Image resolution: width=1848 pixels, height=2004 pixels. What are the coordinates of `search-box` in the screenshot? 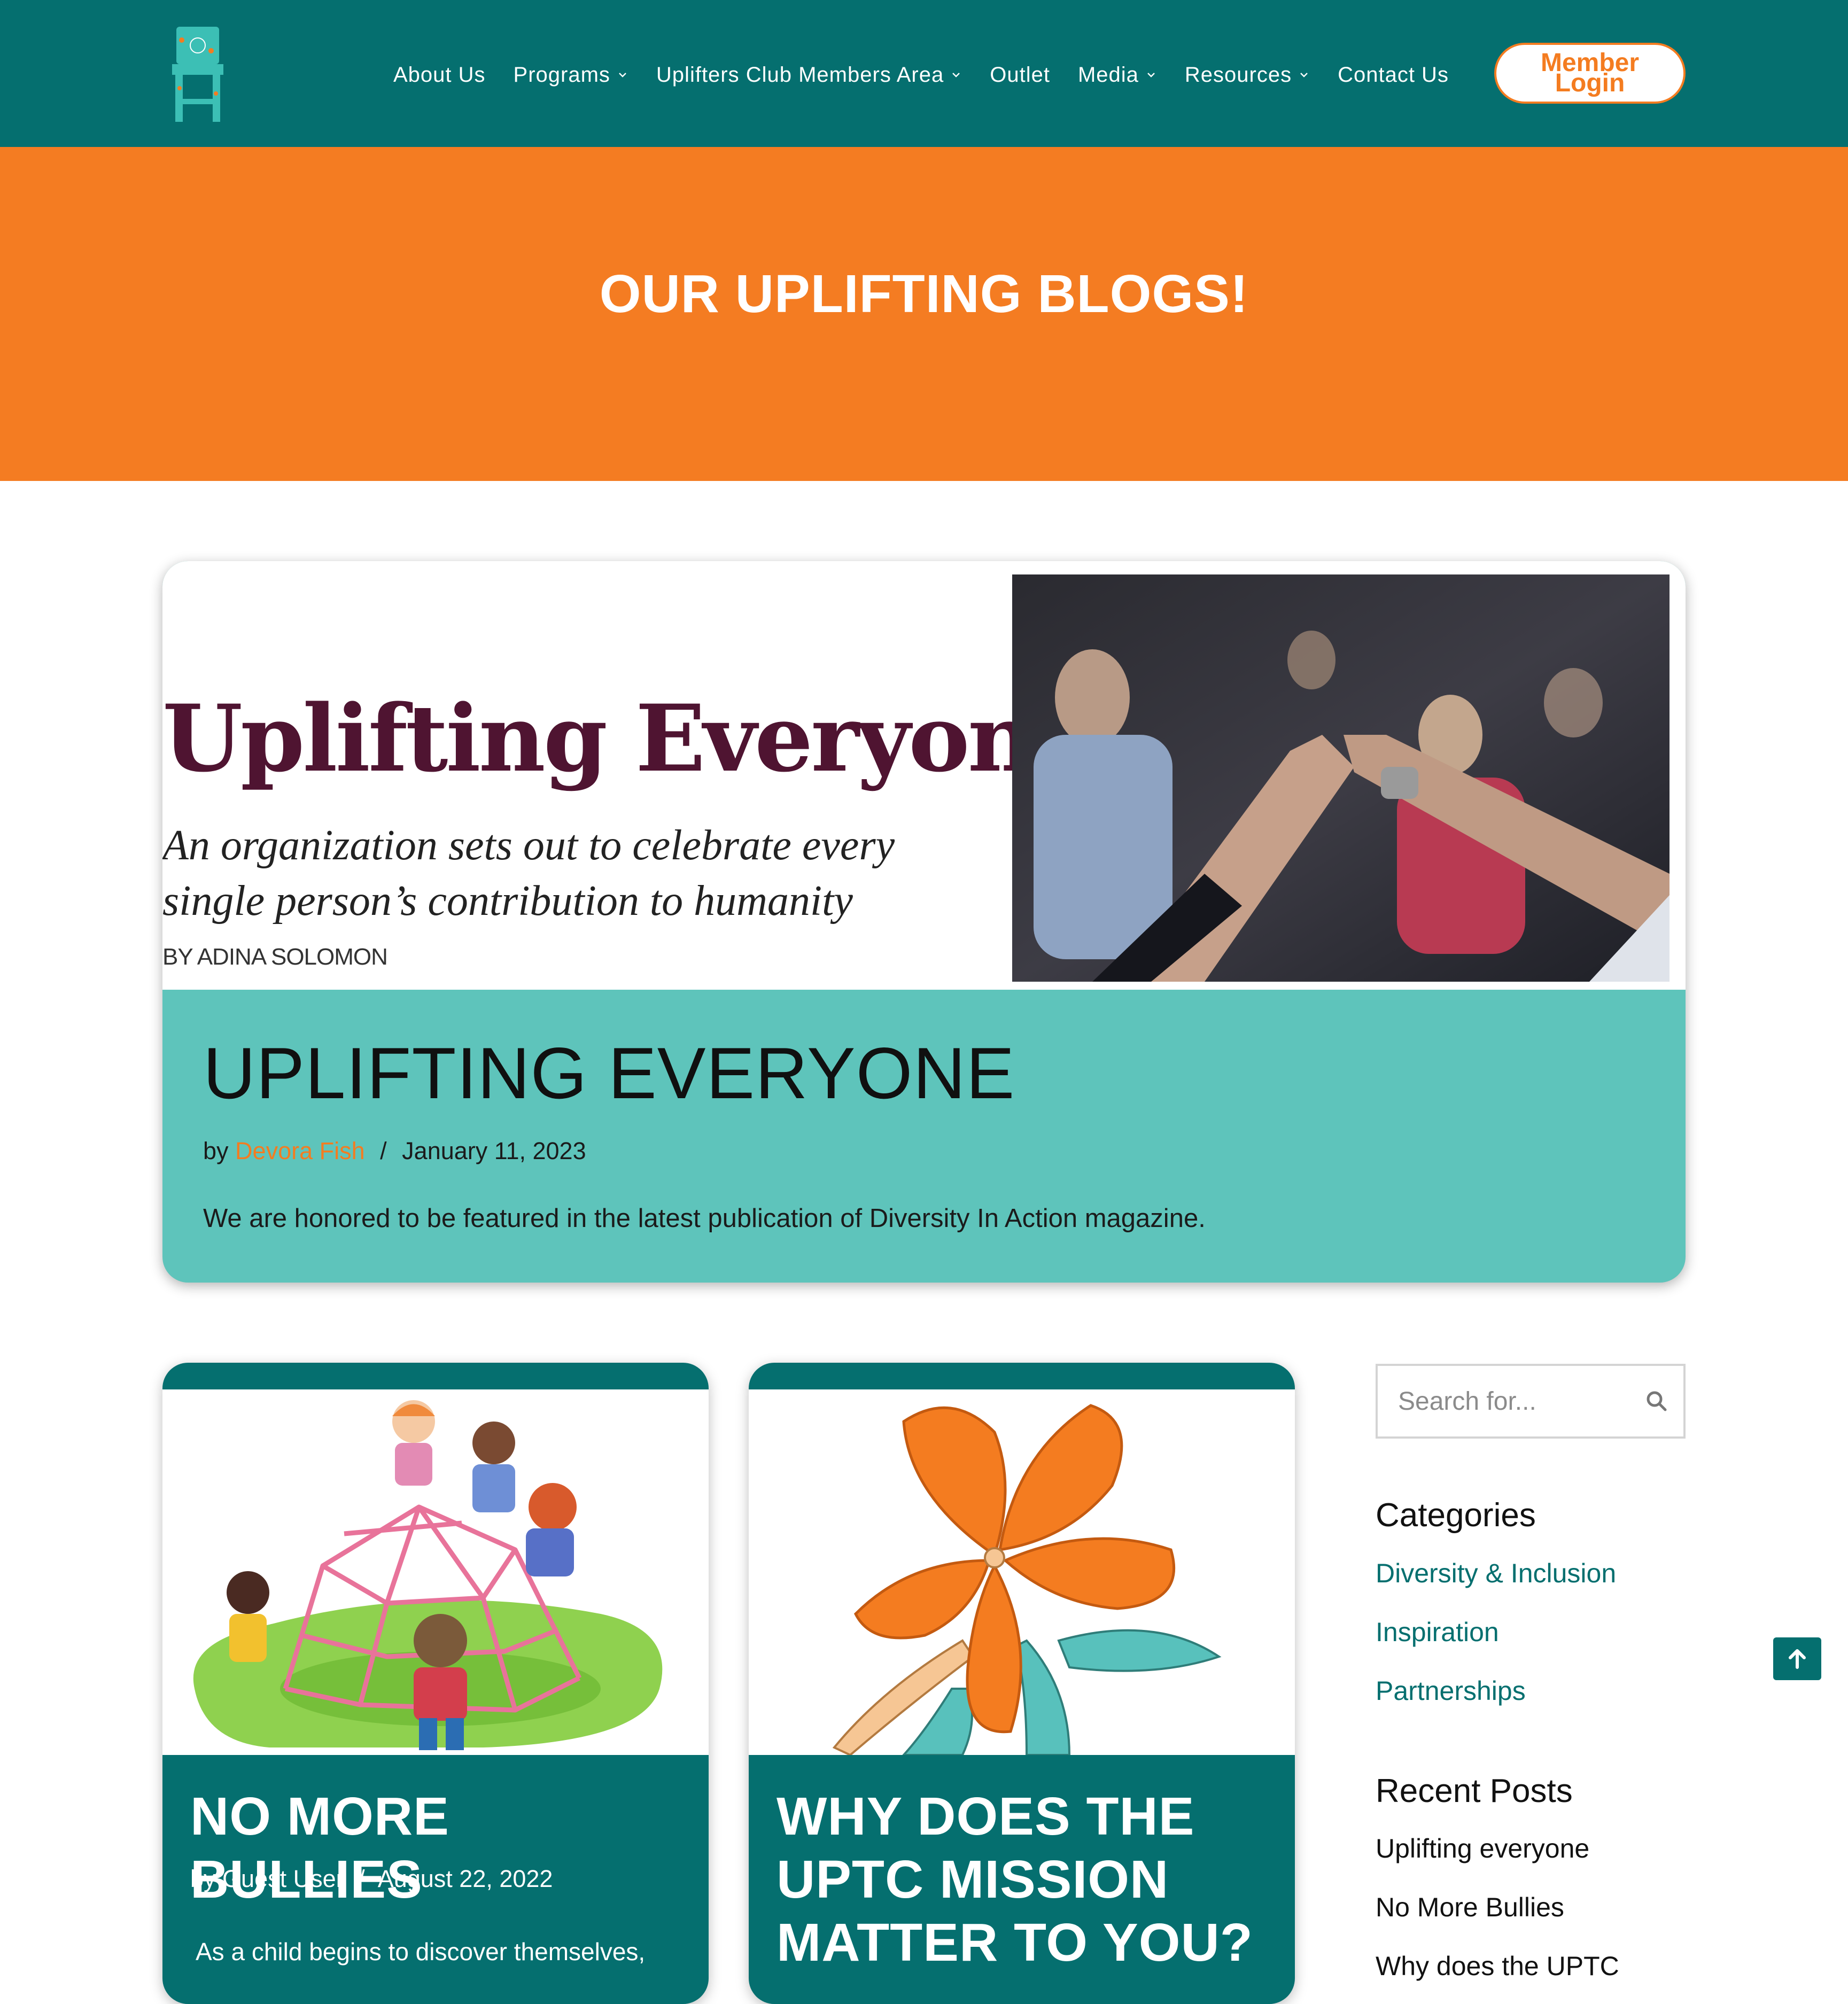 It's located at (1531, 1401).